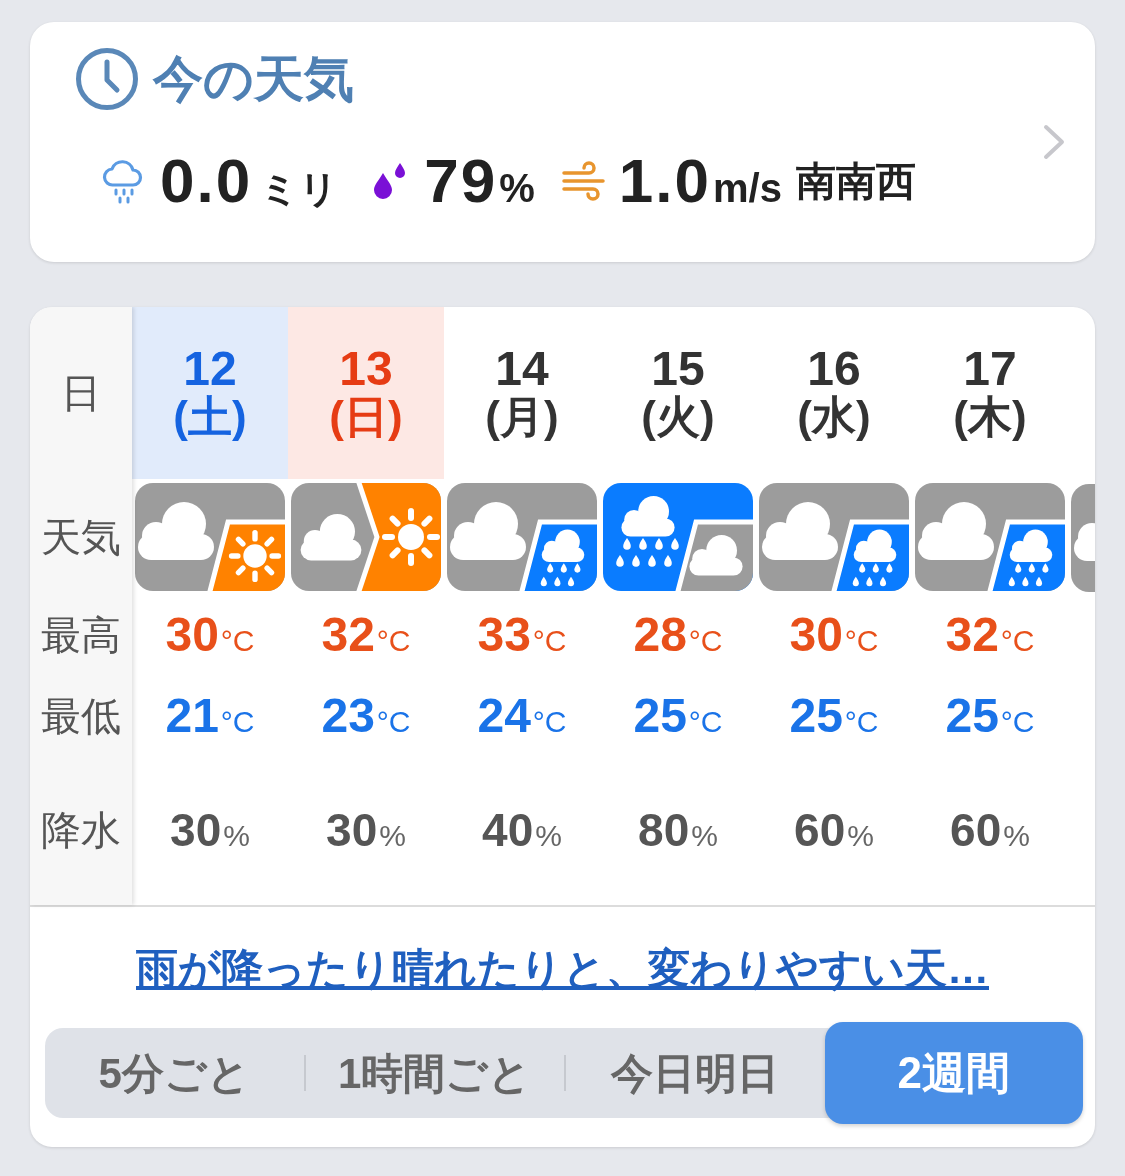  Describe the element at coordinates (990, 369) in the screenshot. I see `date-number: 17` at that location.